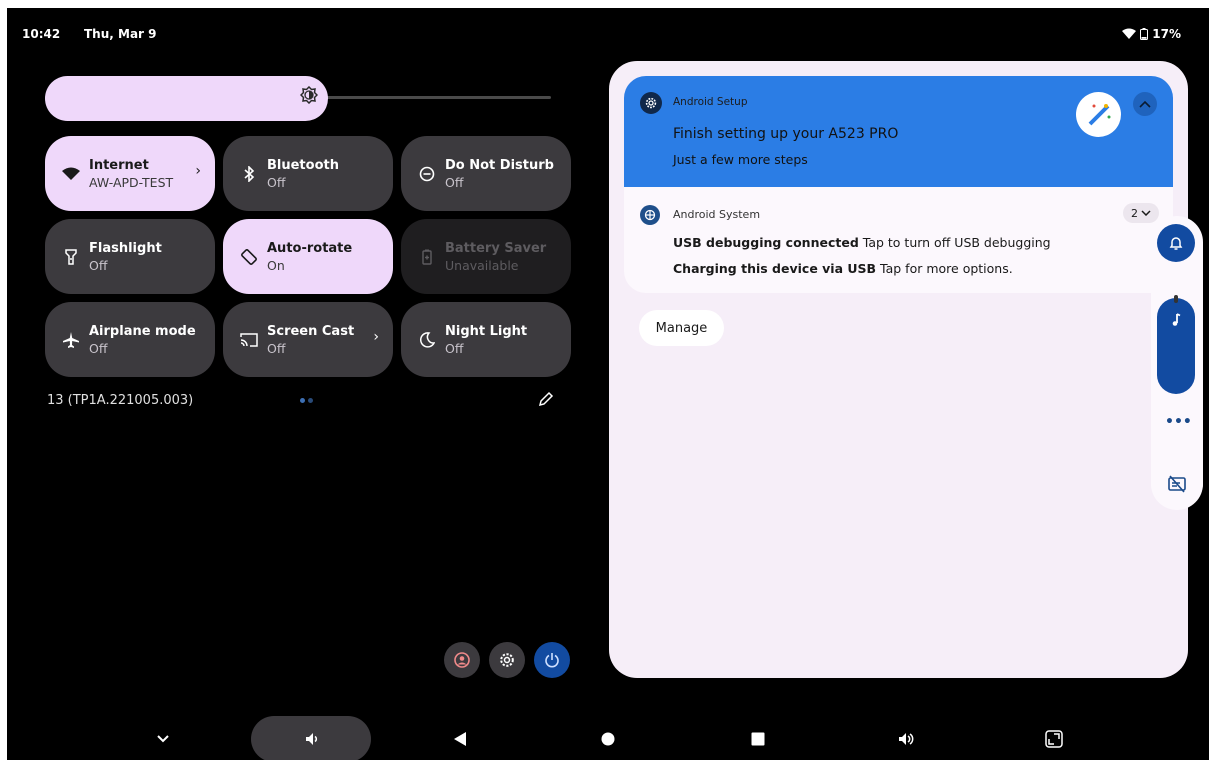 The height and width of the screenshot is (760, 1209). Describe the element at coordinates (302, 400) in the screenshot. I see `page-dot-active` at that location.